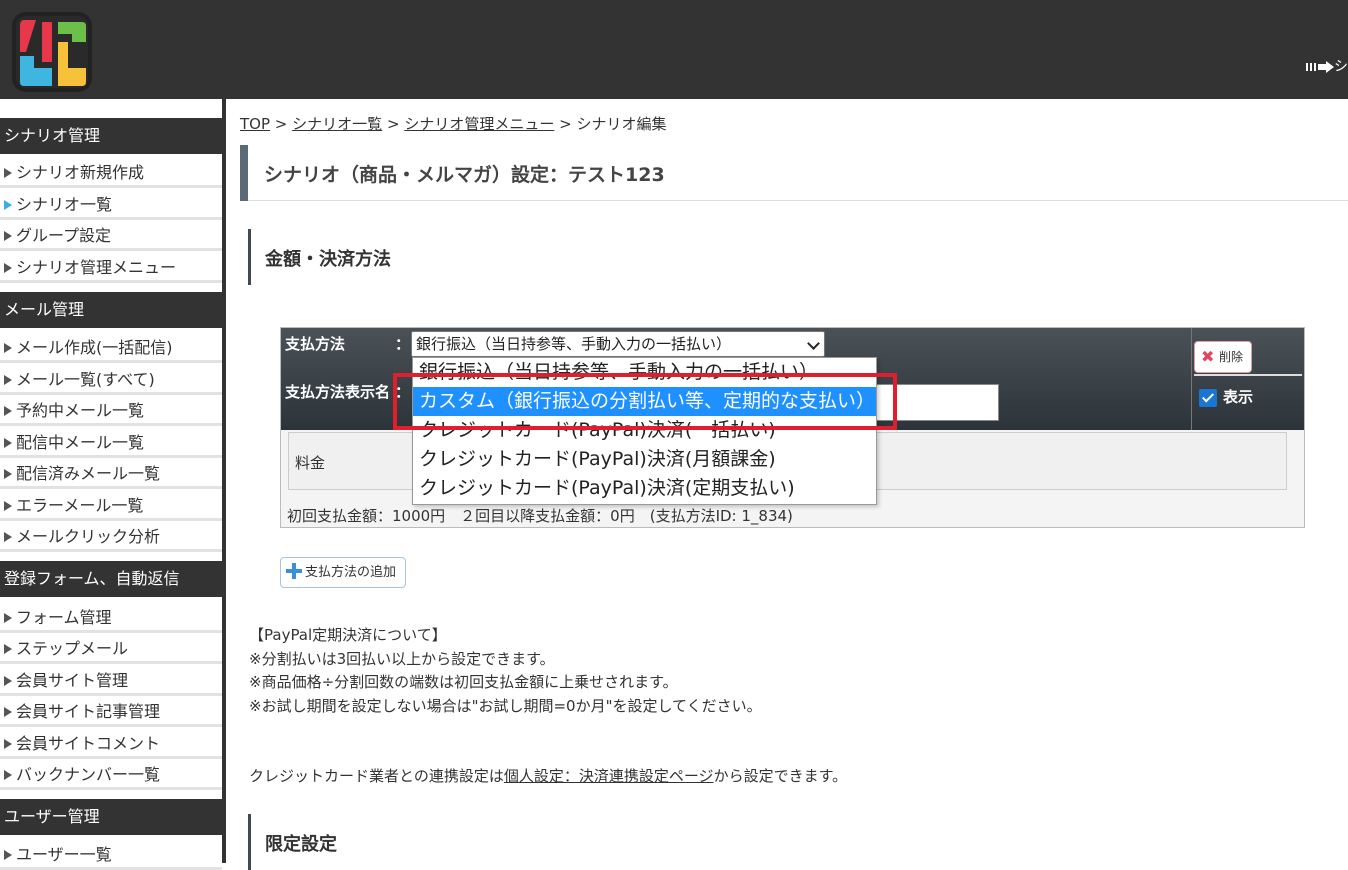  What do you see at coordinates (72, 680) in the screenshot?
I see `sidebar-item-label: 会員サイト管理` at bounding box center [72, 680].